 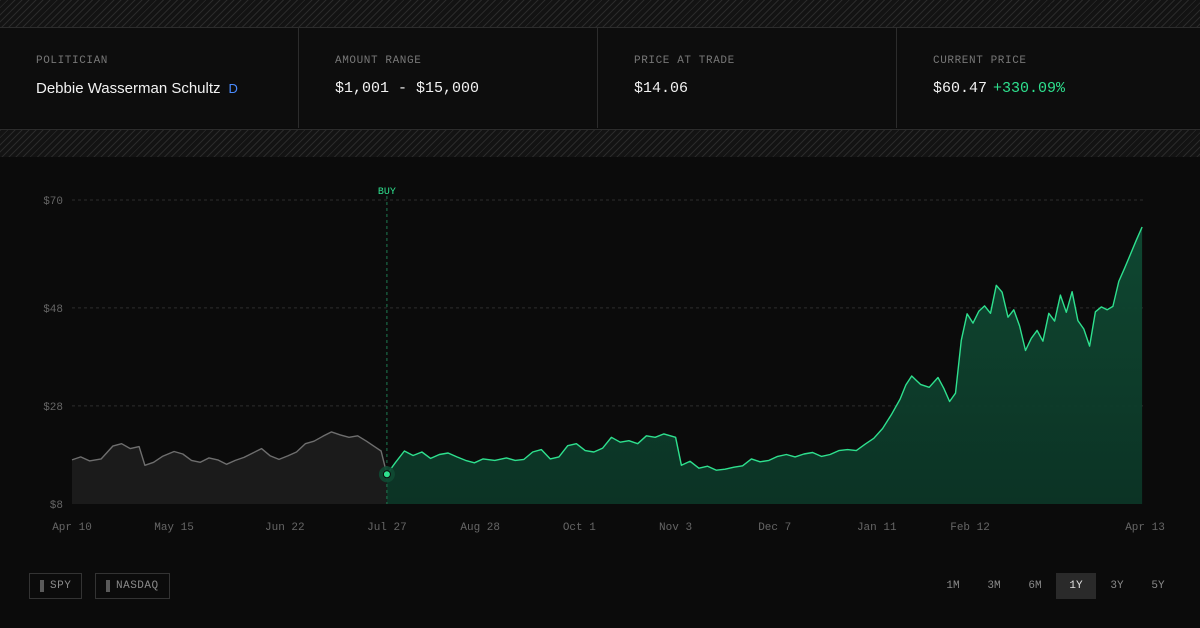 What do you see at coordinates (1145, 528) in the screenshot?
I see `x-tick-label: Apr 13` at bounding box center [1145, 528].